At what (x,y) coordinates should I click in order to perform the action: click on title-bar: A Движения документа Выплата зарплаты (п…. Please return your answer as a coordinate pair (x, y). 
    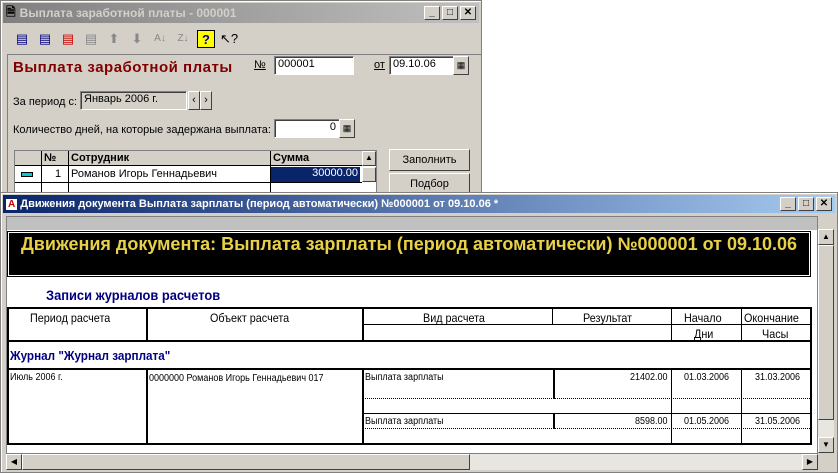
    Looking at the image, I should click on (419, 204).